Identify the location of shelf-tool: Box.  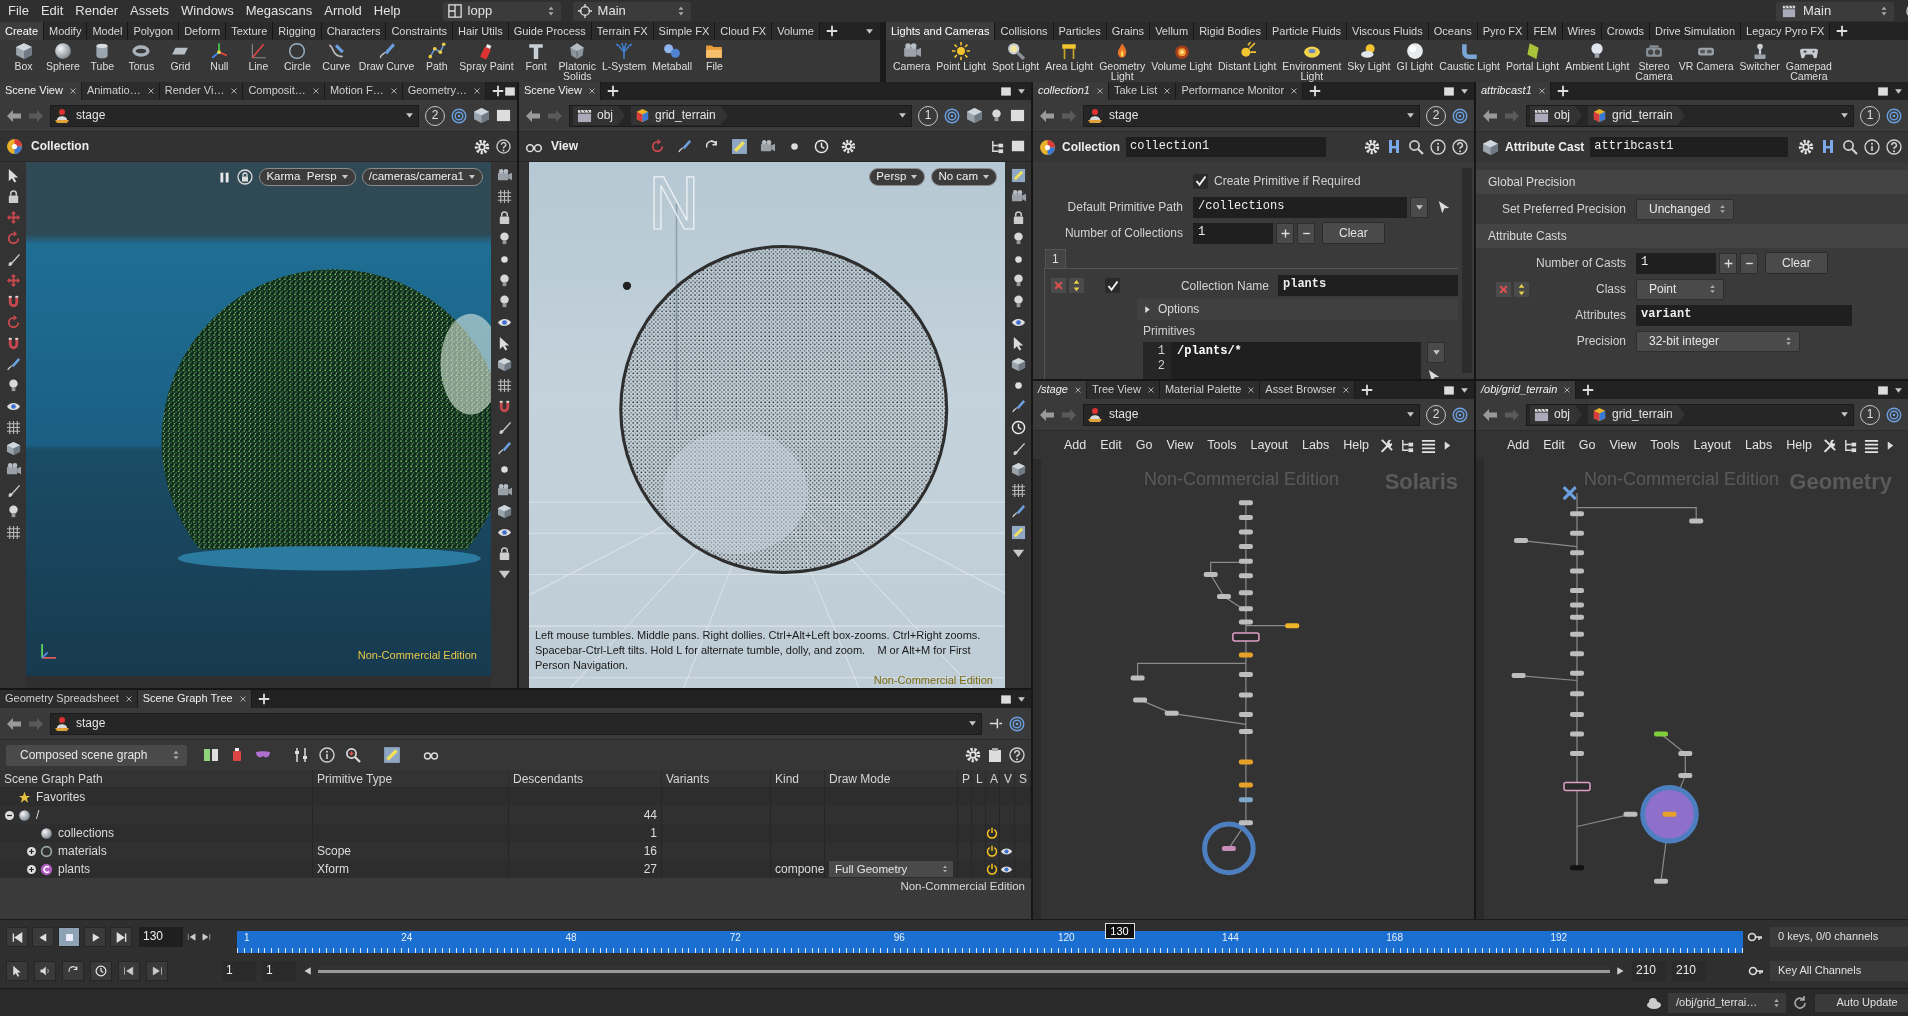
(23, 56).